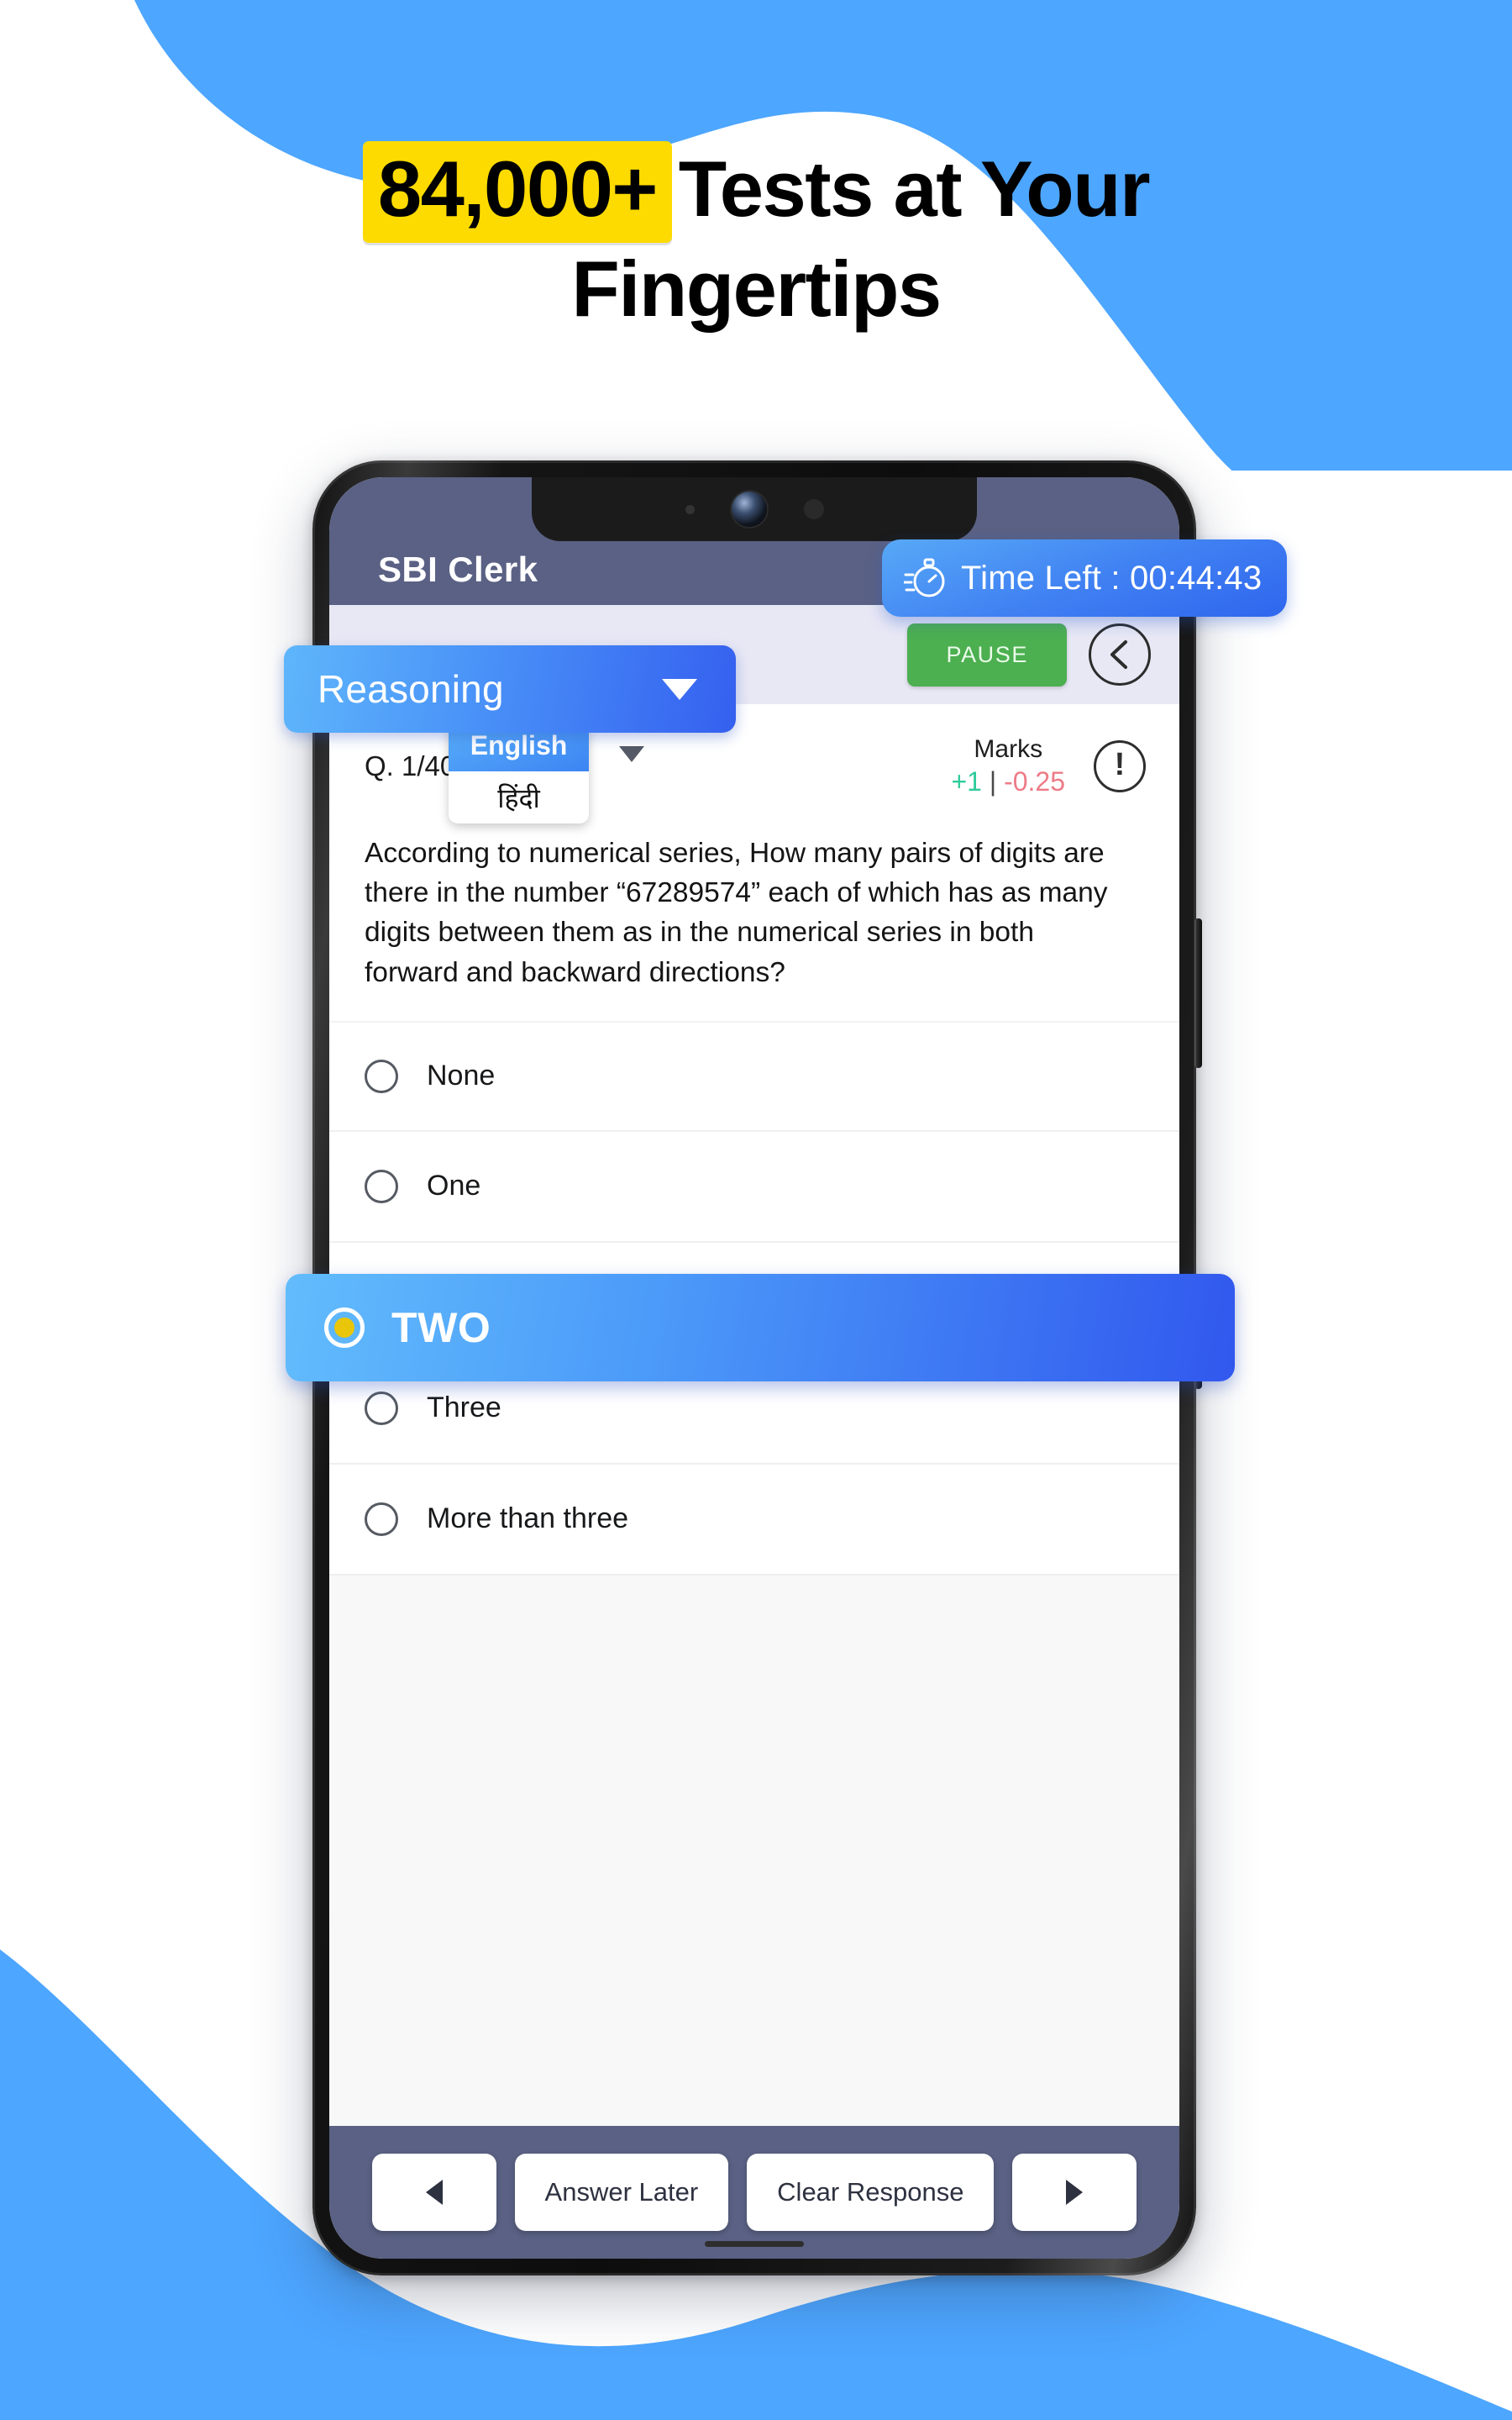 This screenshot has width=1512, height=2420. What do you see at coordinates (1120, 766) in the screenshot?
I see `exclamation-circle-icon: !` at bounding box center [1120, 766].